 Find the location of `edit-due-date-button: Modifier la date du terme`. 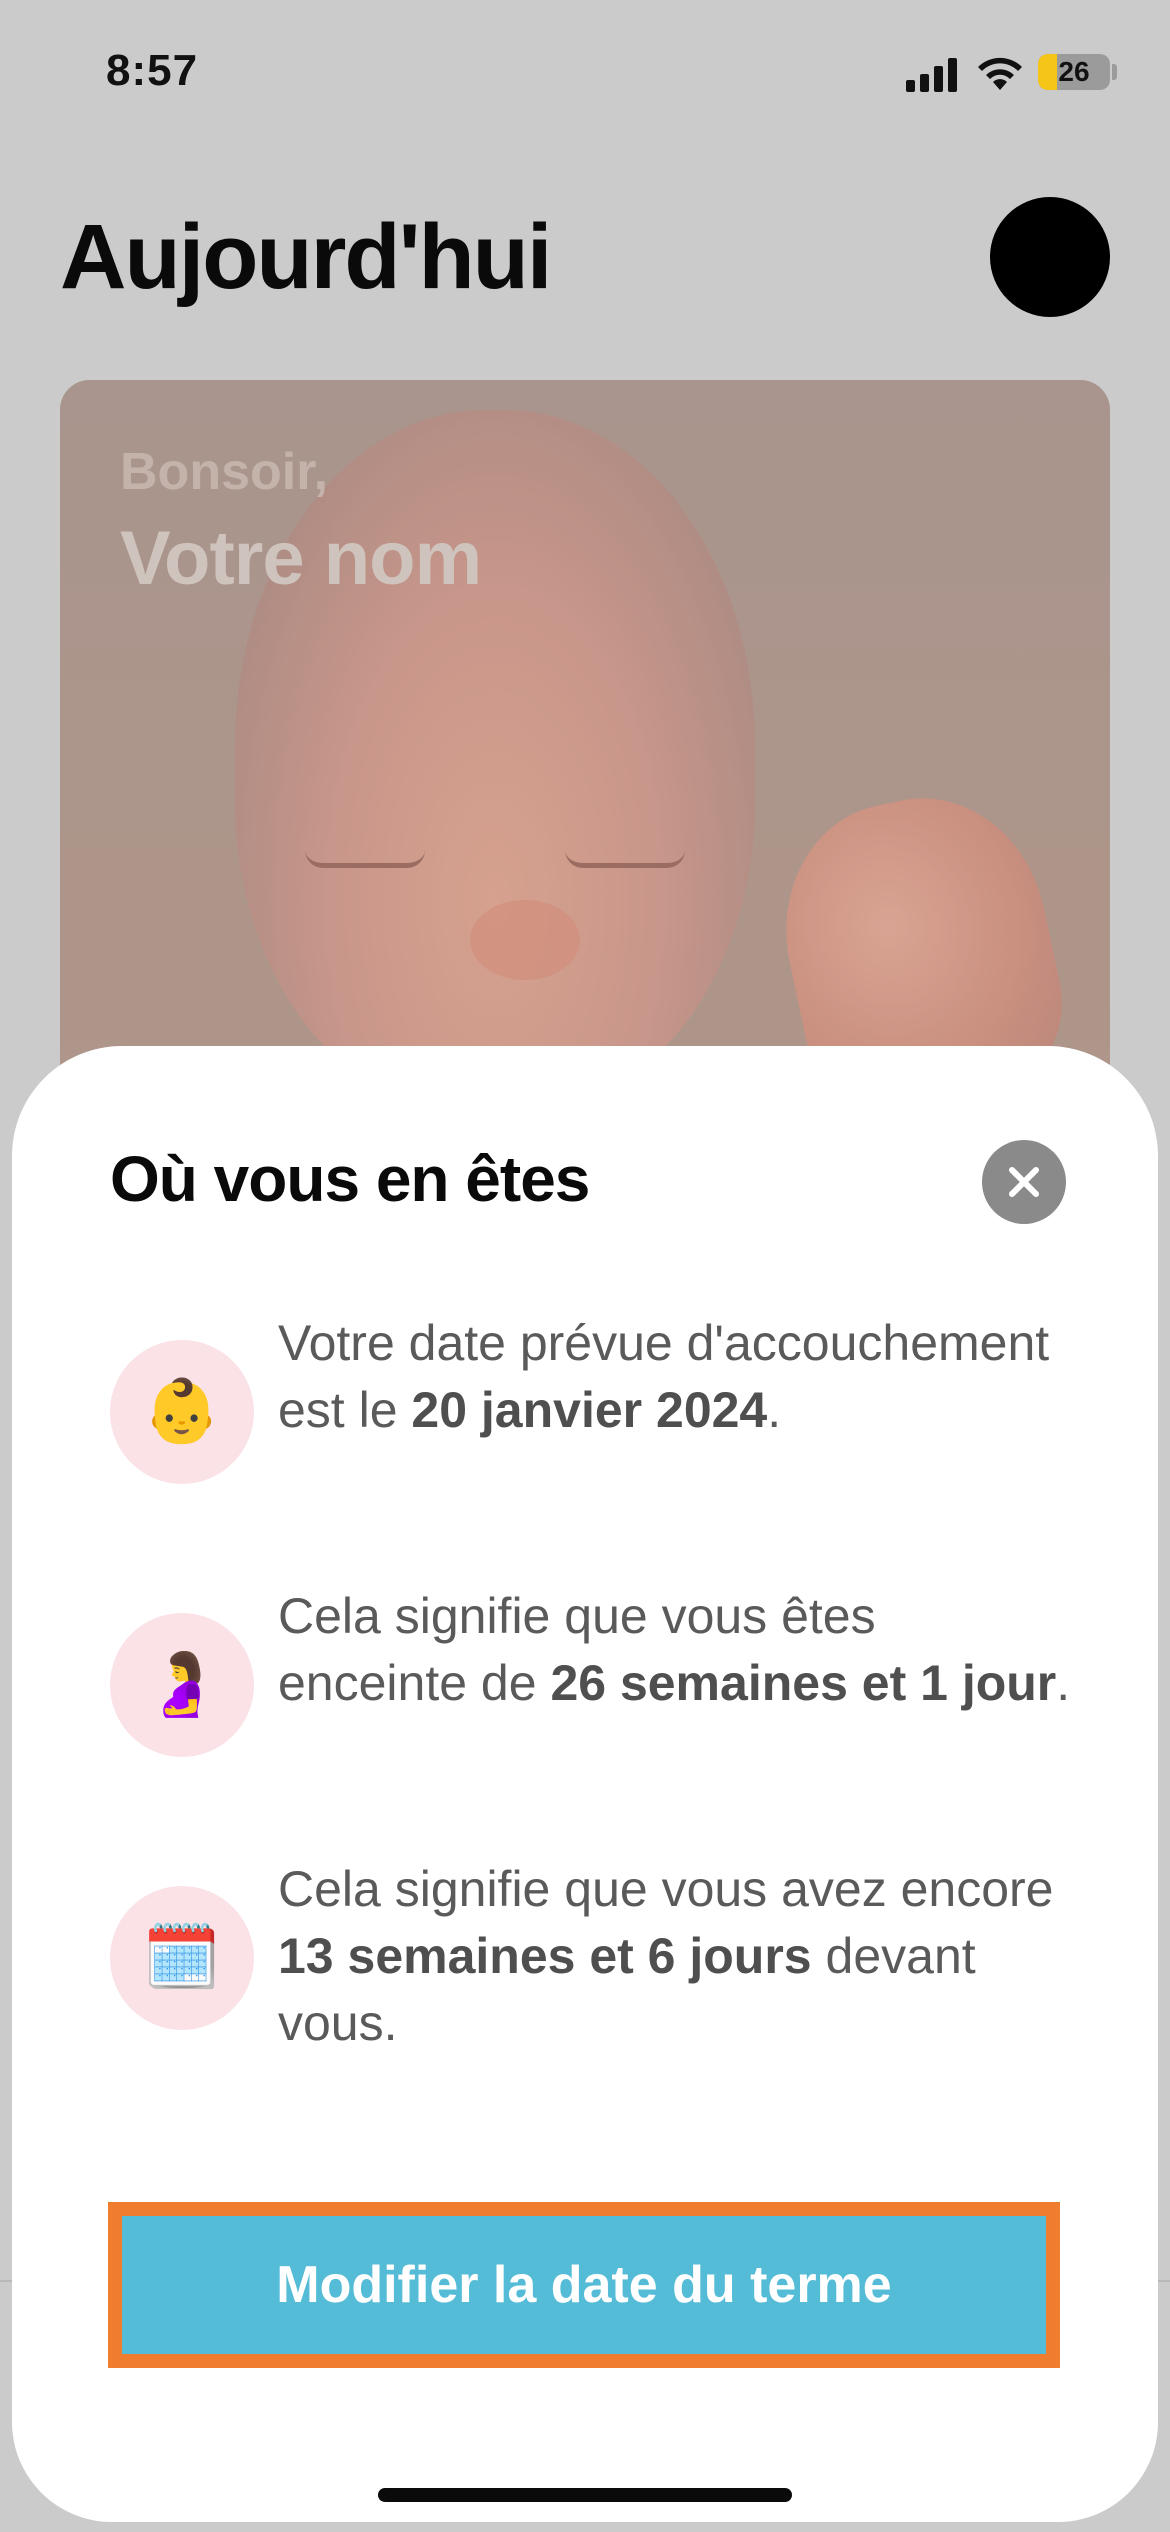

edit-due-date-button: Modifier la date du terme is located at coordinates (584, 2285).